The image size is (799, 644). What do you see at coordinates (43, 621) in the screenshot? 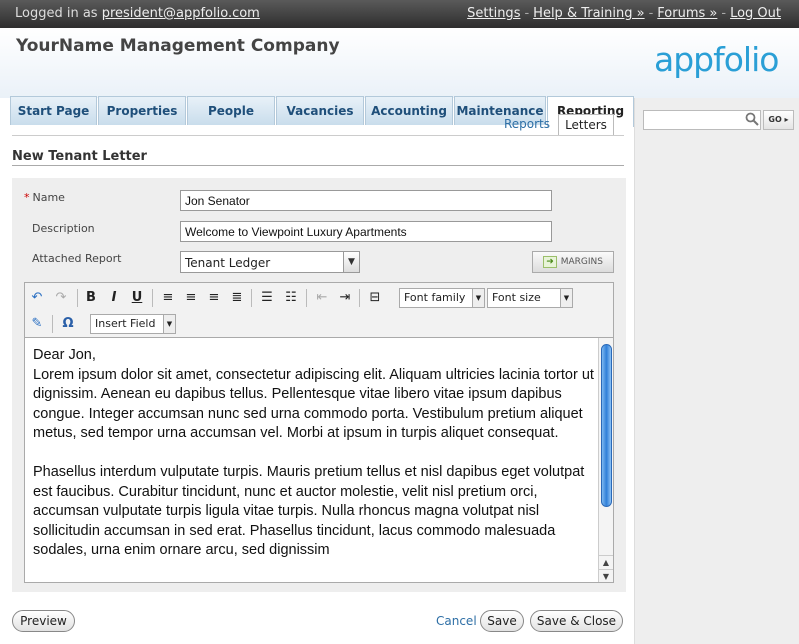
I see `preview-button: Preview` at bounding box center [43, 621].